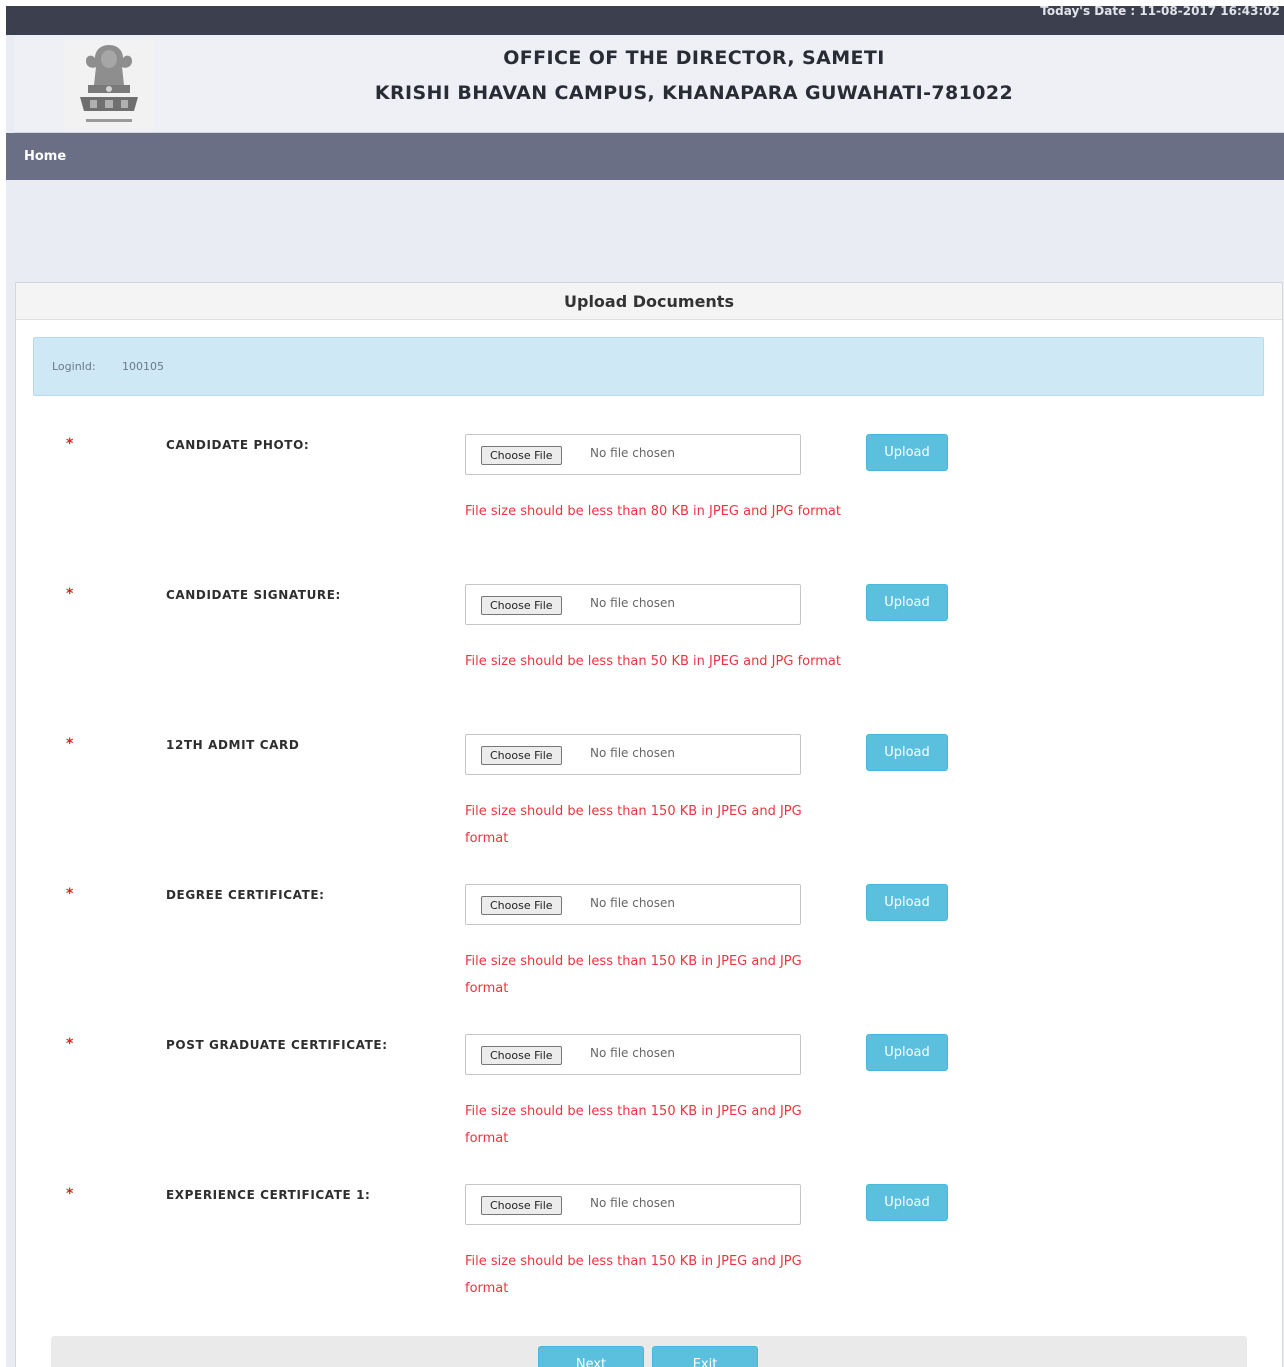  What do you see at coordinates (45, 156) in the screenshot?
I see `nav-home-link: Home` at bounding box center [45, 156].